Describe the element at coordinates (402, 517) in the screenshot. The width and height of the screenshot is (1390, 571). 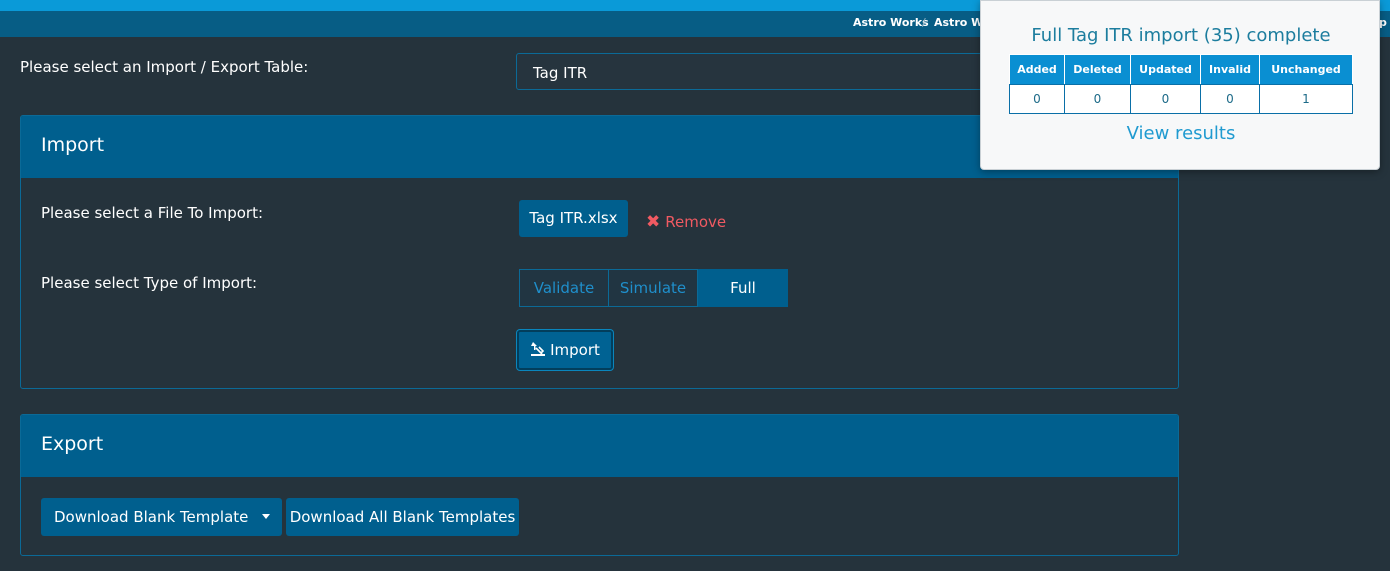
I see `download-all-templates-button: Download All Blank Templates` at that location.